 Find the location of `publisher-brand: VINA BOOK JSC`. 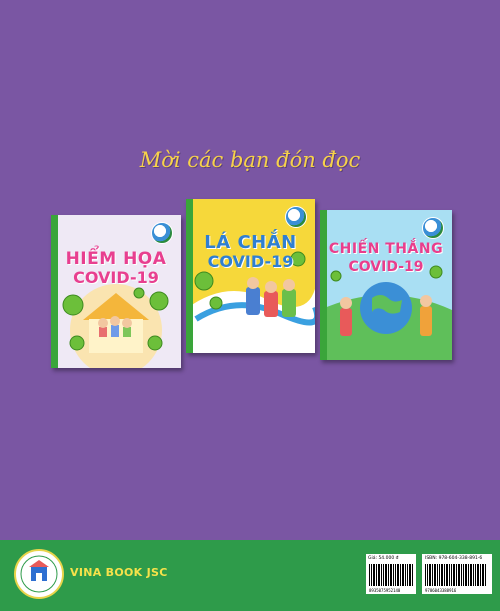

publisher-brand: VINA BOOK JSC is located at coordinates (119, 572).